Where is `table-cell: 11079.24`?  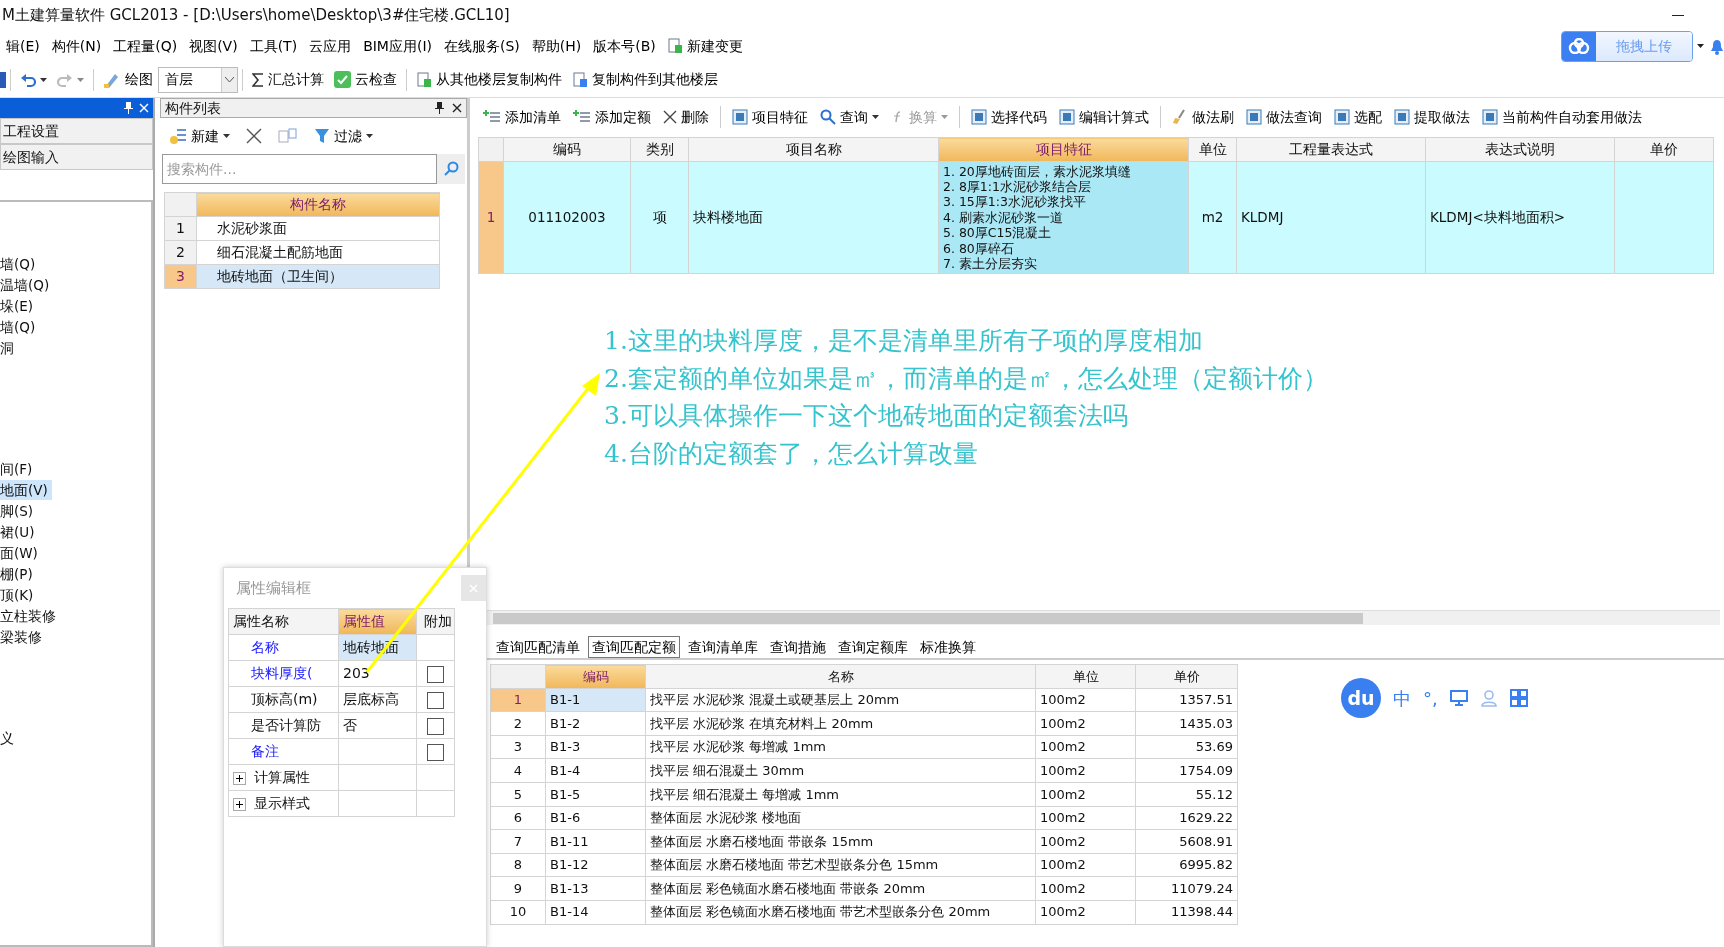 table-cell: 11079.24 is located at coordinates (1186, 888).